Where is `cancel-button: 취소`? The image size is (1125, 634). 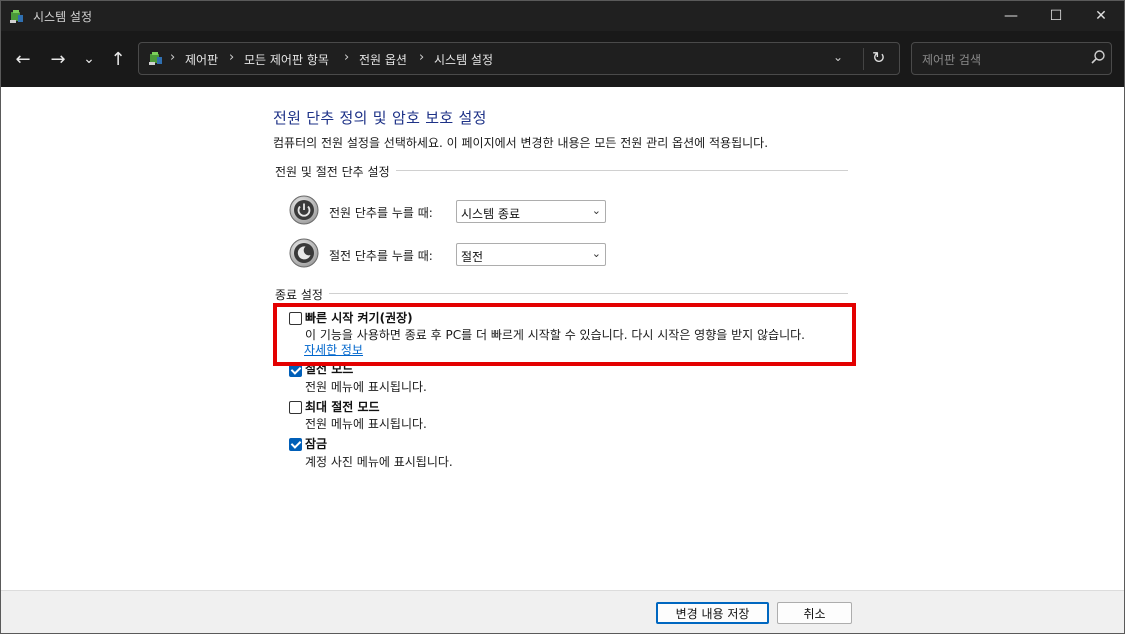 cancel-button: 취소 is located at coordinates (814, 613).